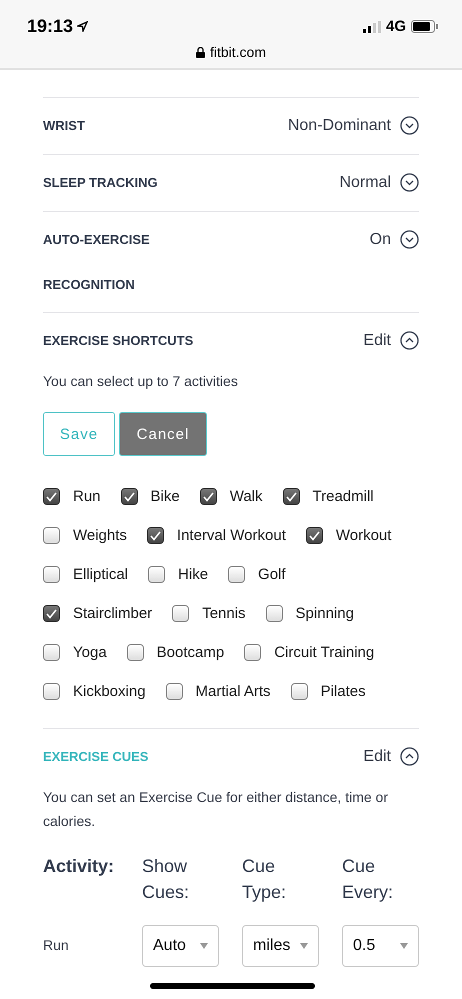 This screenshot has height=999, width=462. What do you see at coordinates (90, 652) in the screenshot?
I see `activity-label: Yoga` at bounding box center [90, 652].